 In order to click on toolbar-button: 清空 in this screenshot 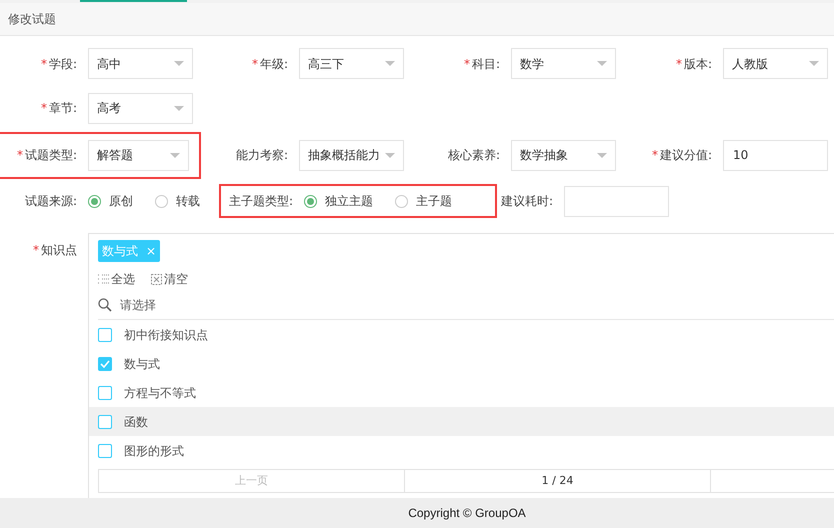, I will do `click(169, 279)`.